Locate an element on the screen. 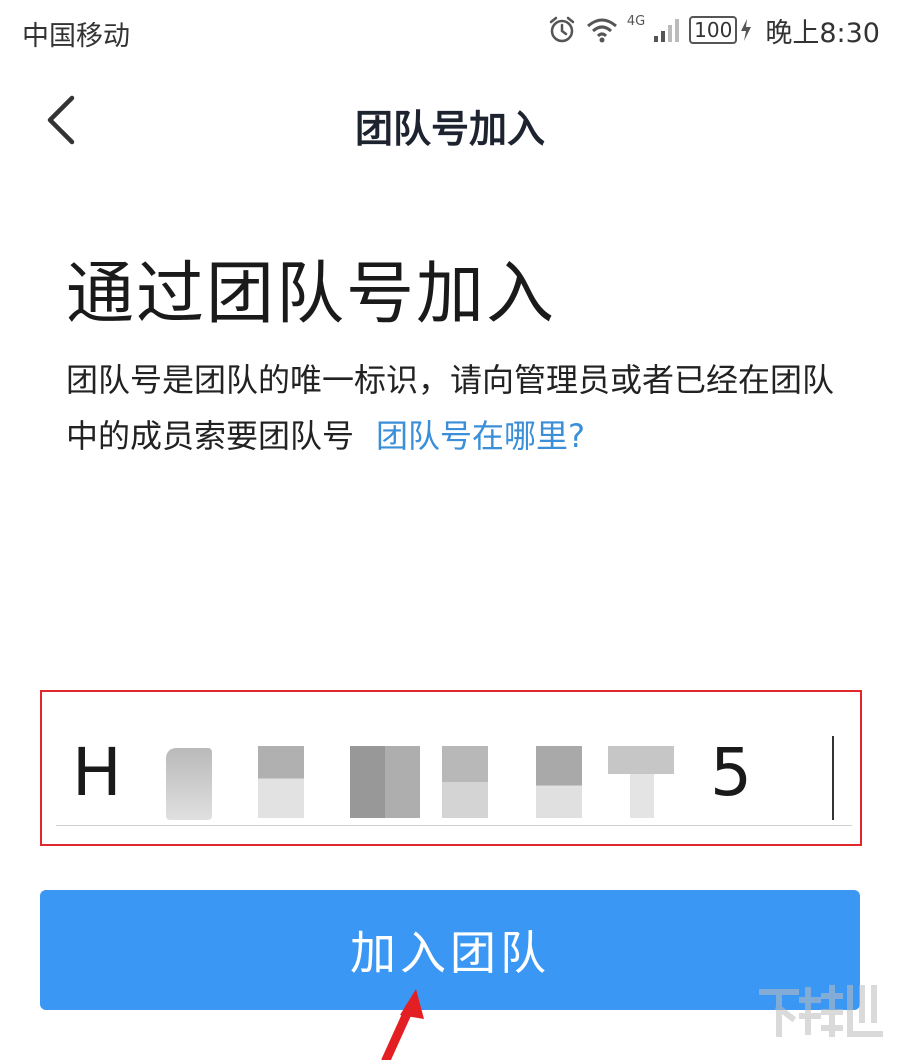  battery-level: 100 is located at coordinates (713, 30).